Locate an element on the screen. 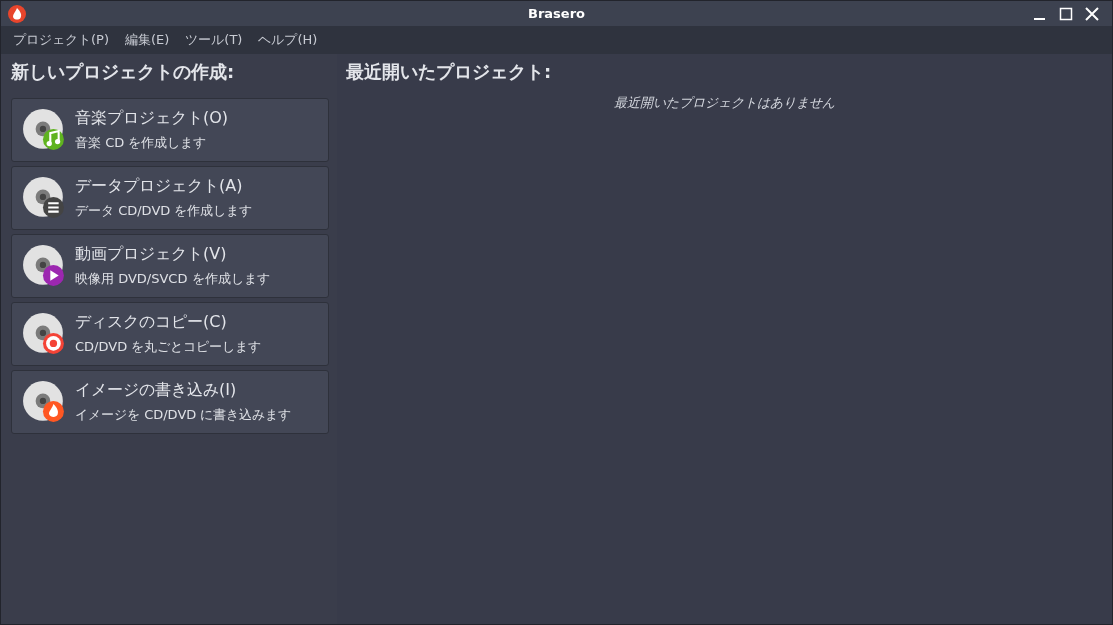 Image resolution: width=1113 pixels, height=625 pixels. project-description: 映像用 DVD/SVCD を作成します is located at coordinates (172, 279).